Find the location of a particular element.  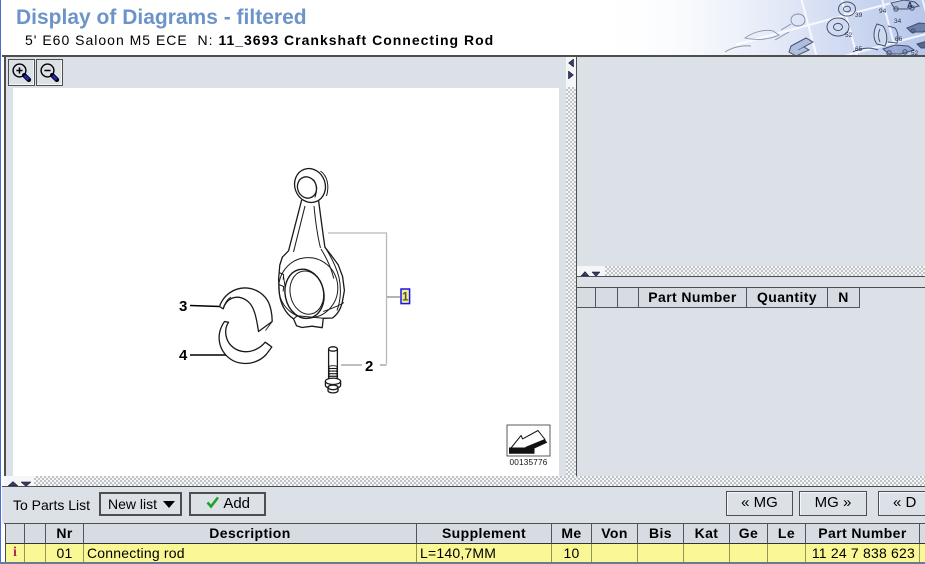

svg-text: 39 is located at coordinates (859, 15).